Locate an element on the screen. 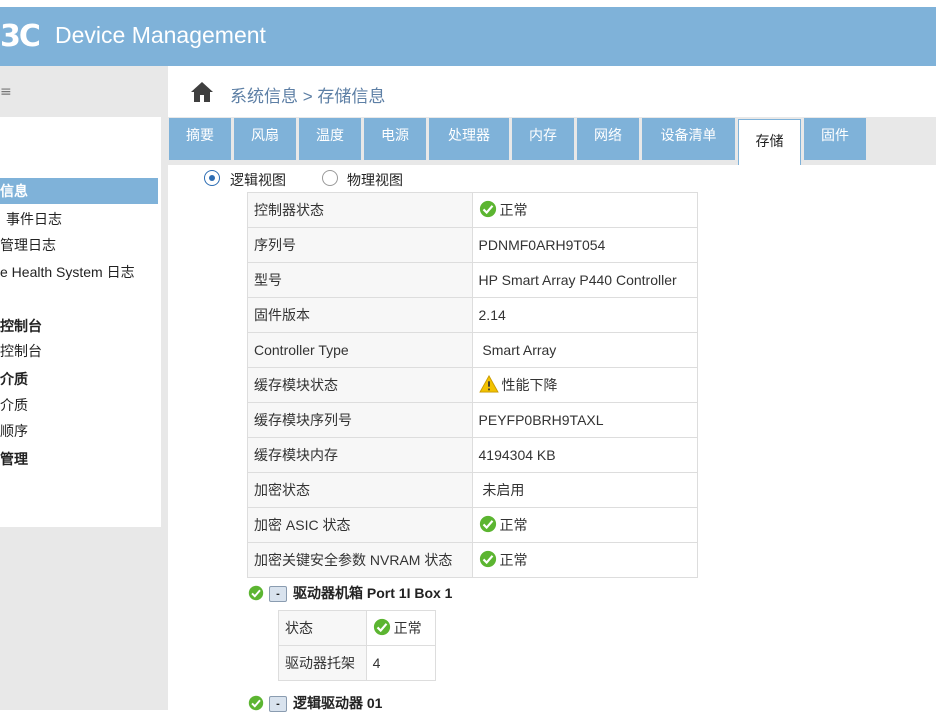 Image resolution: width=936 pixels, height=715 pixels. table-row: 控制器状态 正常 is located at coordinates (473, 210).